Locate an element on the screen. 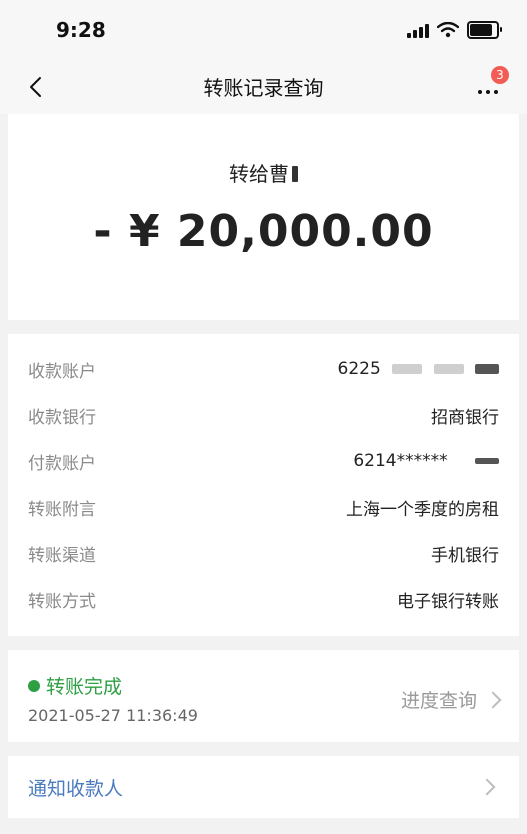  detail-value: 6225 is located at coordinates (359, 369).